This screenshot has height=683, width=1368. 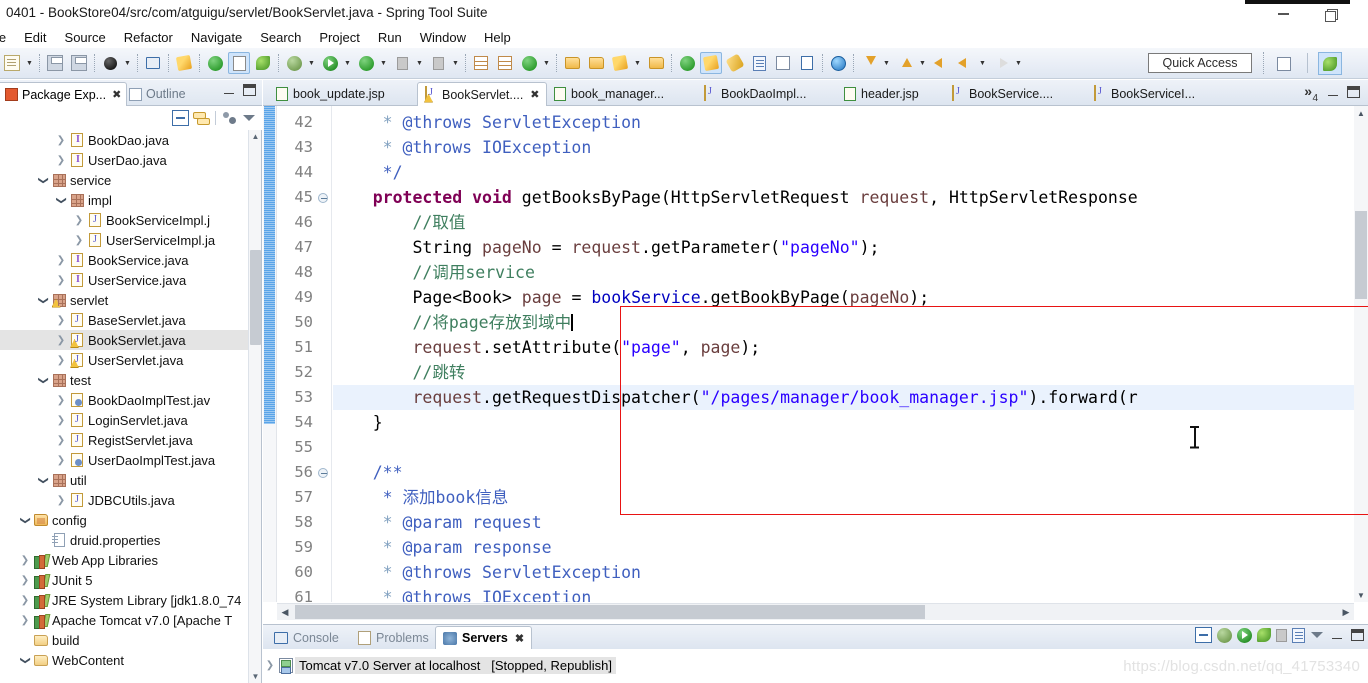 What do you see at coordinates (124, 180) in the screenshot?
I see `tree-item-service: service` at bounding box center [124, 180].